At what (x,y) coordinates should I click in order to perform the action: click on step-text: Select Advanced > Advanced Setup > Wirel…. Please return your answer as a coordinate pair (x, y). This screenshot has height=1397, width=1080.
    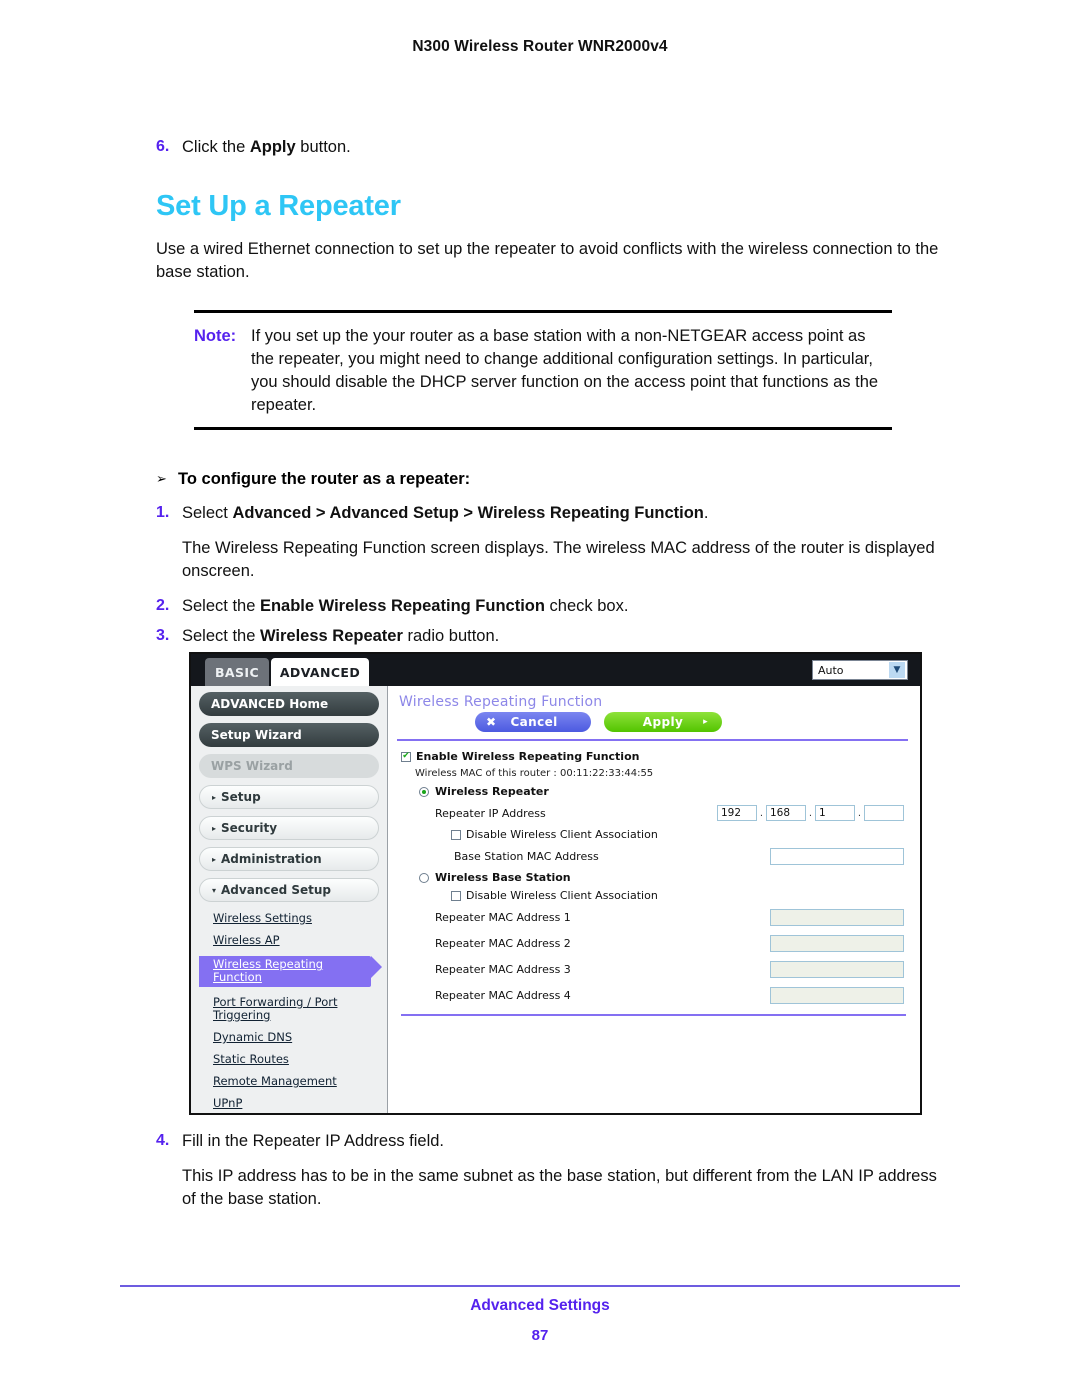
    Looking at the image, I should click on (445, 513).